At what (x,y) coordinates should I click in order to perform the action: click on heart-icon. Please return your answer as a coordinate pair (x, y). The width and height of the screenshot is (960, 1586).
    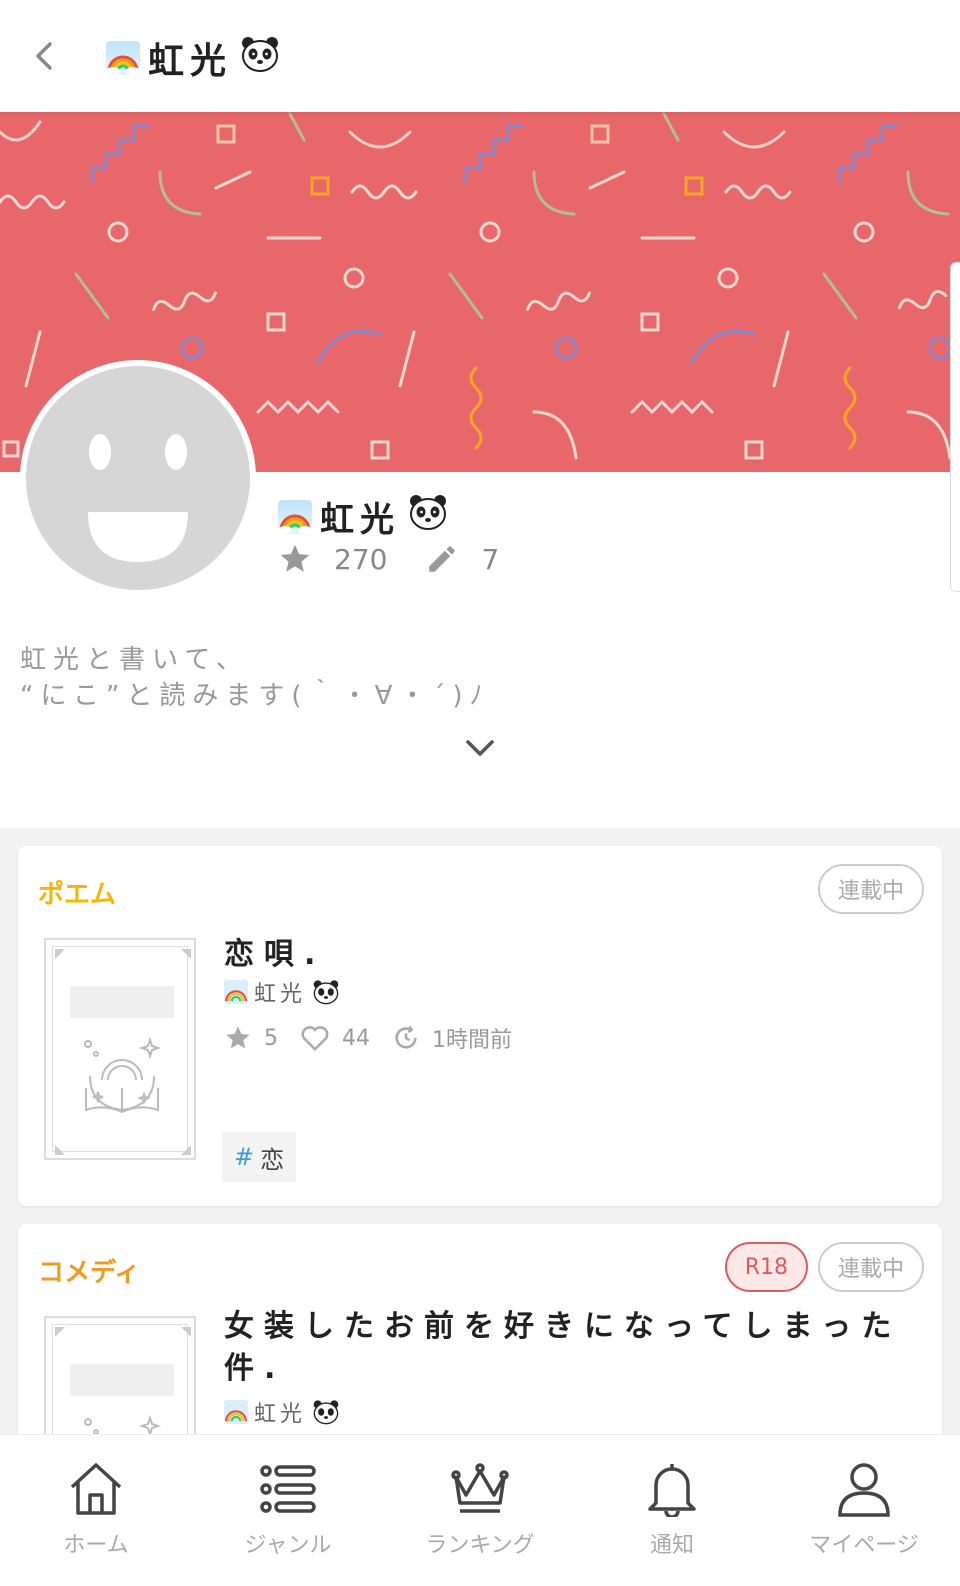
    Looking at the image, I should click on (315, 1039).